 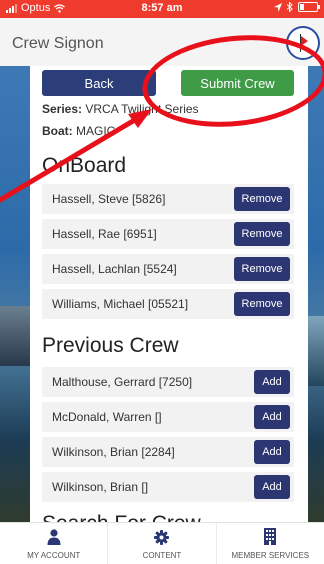 I want to click on tab-member-services: MEMBER SERVICES, so click(x=270, y=543).